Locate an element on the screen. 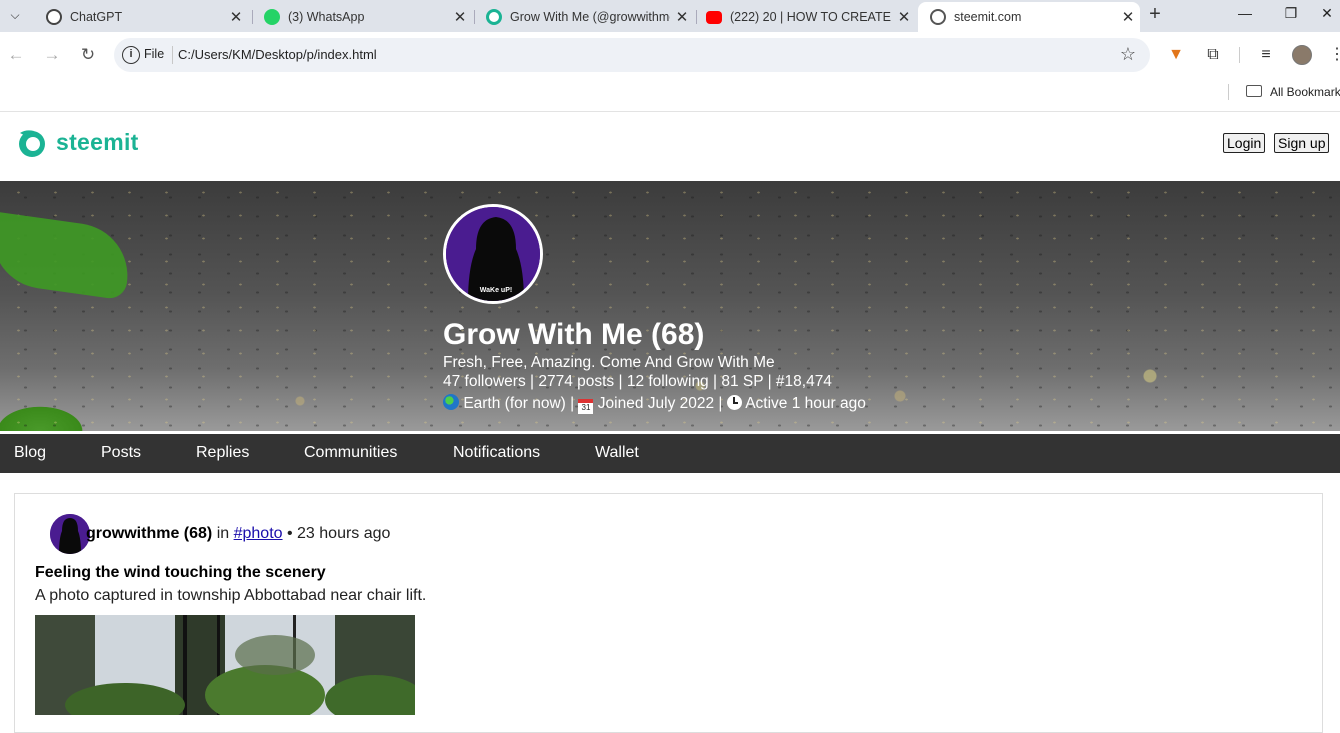  post-title: Feeling the wind touching the scenery is located at coordinates (180, 573).